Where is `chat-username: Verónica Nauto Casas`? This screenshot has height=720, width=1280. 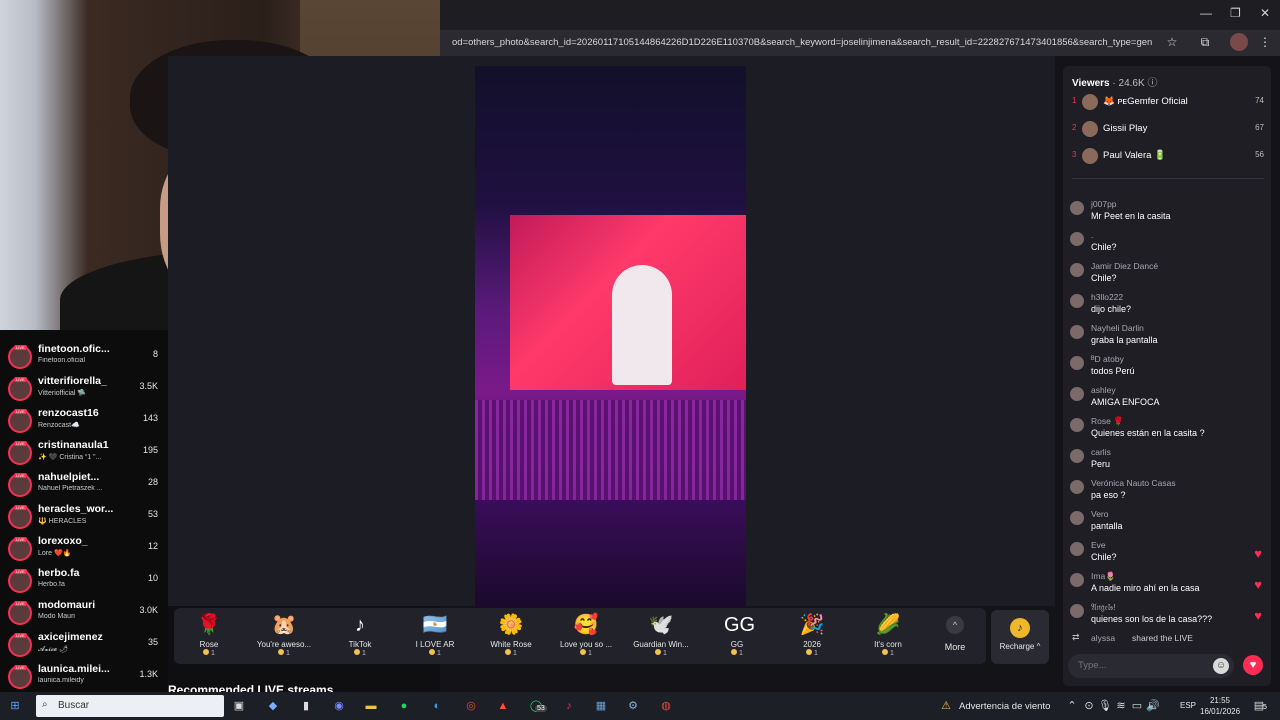
chat-username: Verónica Nauto Casas is located at coordinates (1133, 483).